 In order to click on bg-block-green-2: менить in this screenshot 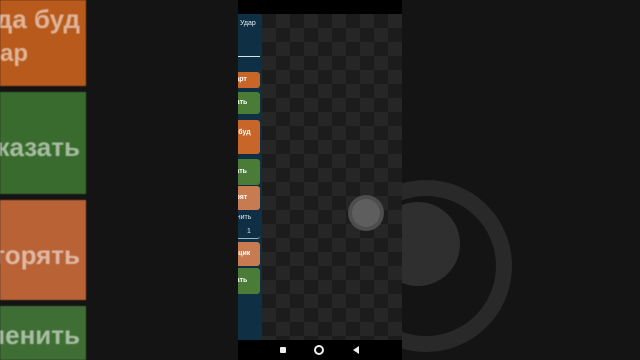, I will do `click(43, 333)`.